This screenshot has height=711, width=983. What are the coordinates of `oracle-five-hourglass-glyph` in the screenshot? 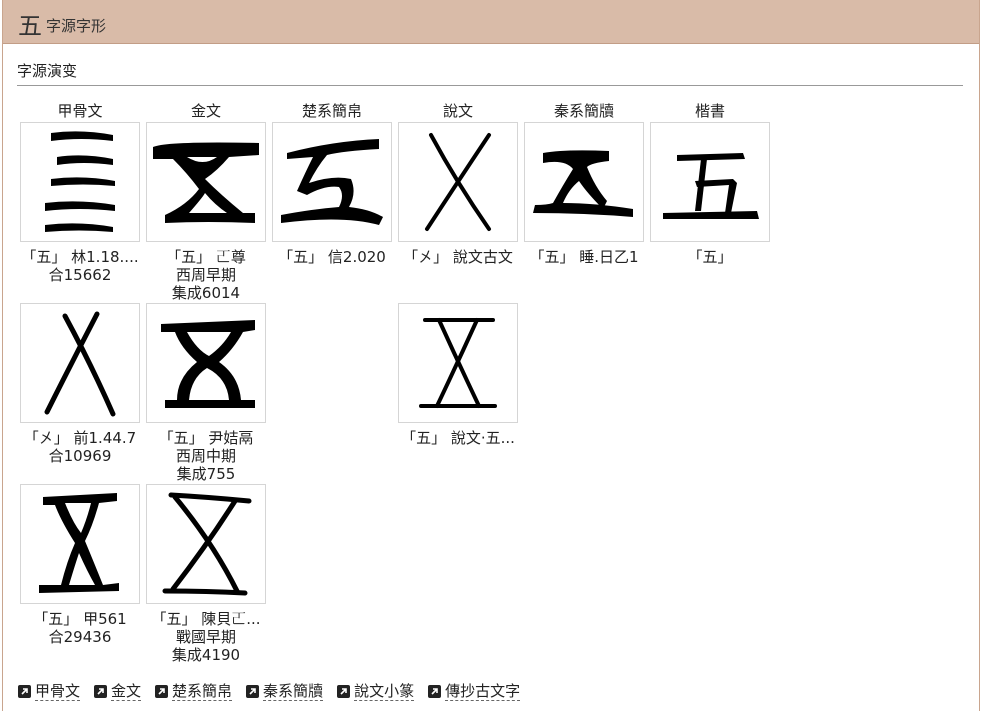 It's located at (80, 544).